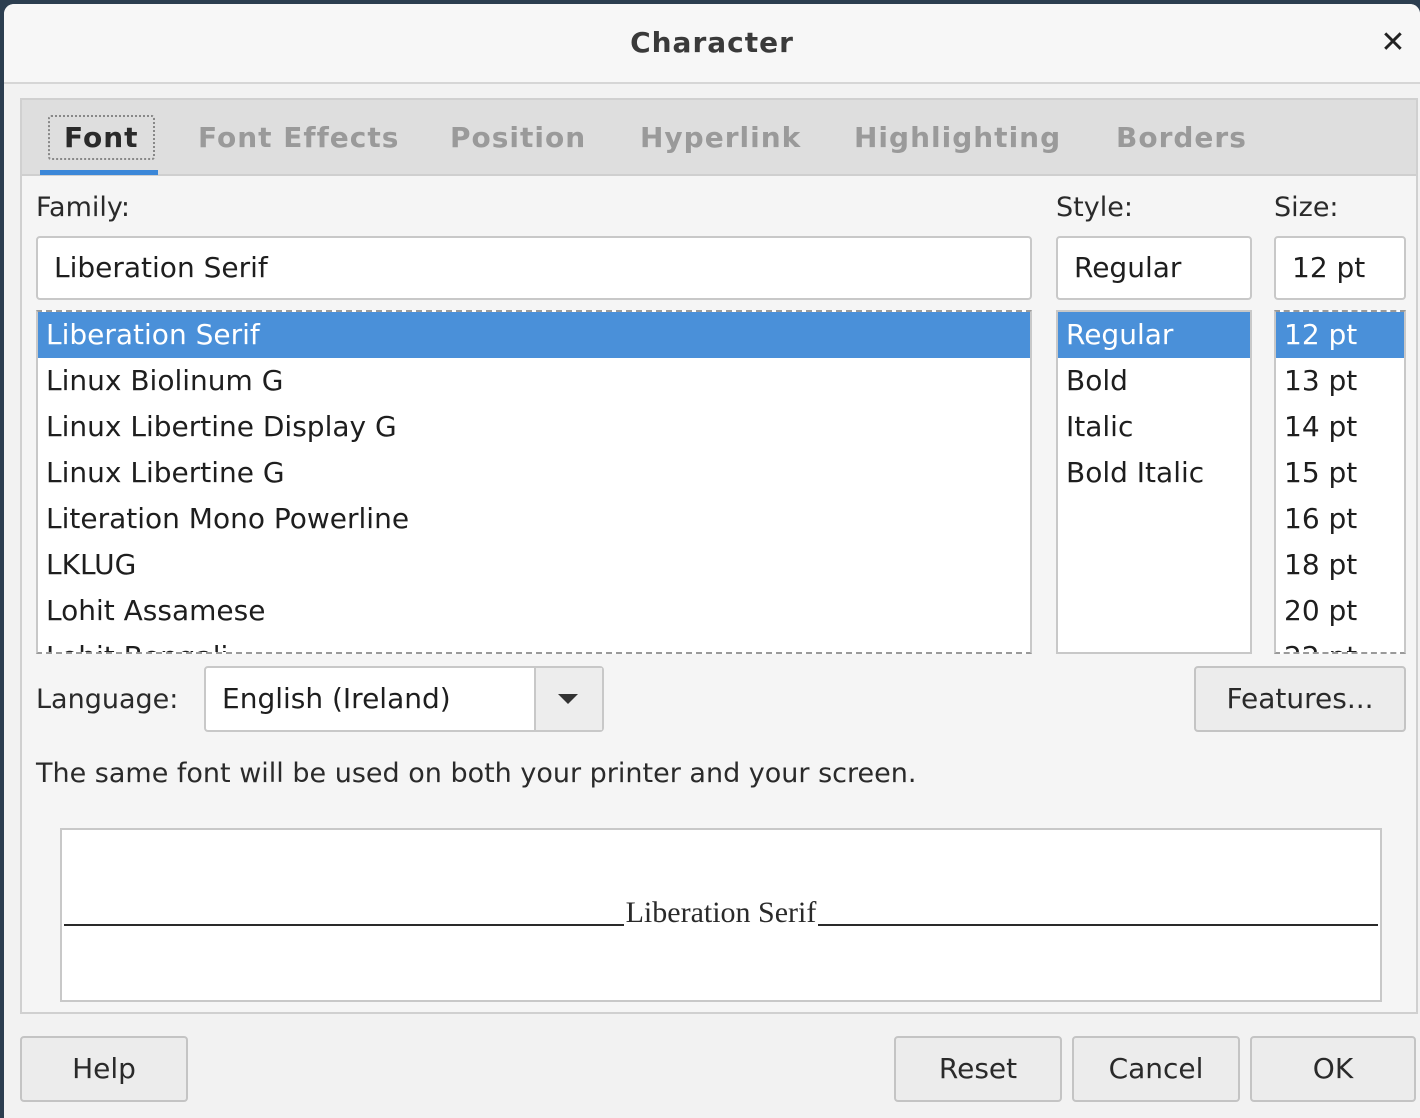 The image size is (1420, 1118). Describe the element at coordinates (721, 912) in the screenshot. I see `preview-text: Liberation Serif` at that location.